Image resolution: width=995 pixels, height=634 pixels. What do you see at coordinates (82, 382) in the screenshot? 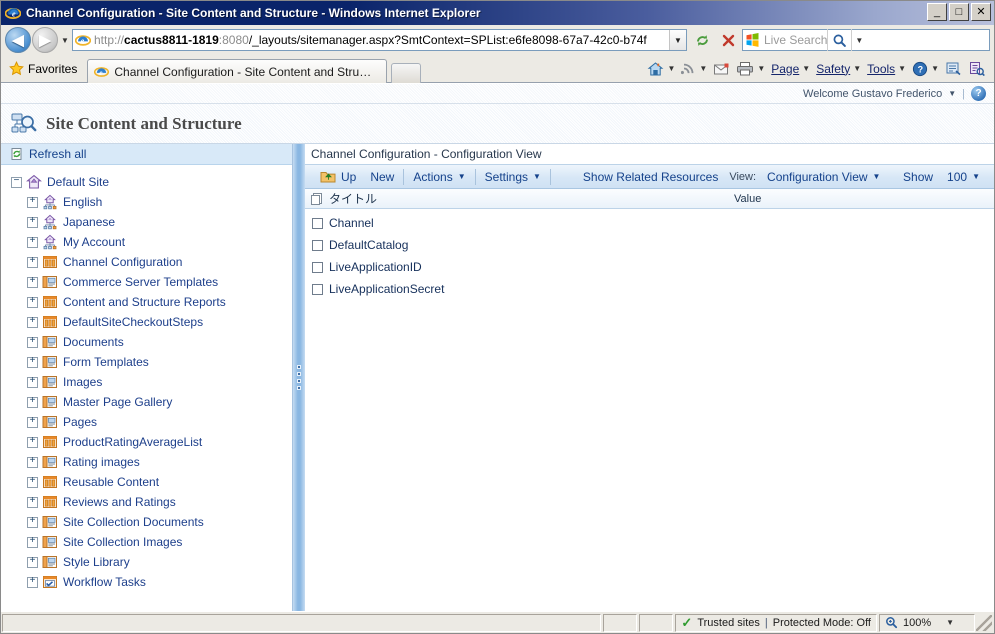
I see `tree-node-label: Images` at bounding box center [82, 382].